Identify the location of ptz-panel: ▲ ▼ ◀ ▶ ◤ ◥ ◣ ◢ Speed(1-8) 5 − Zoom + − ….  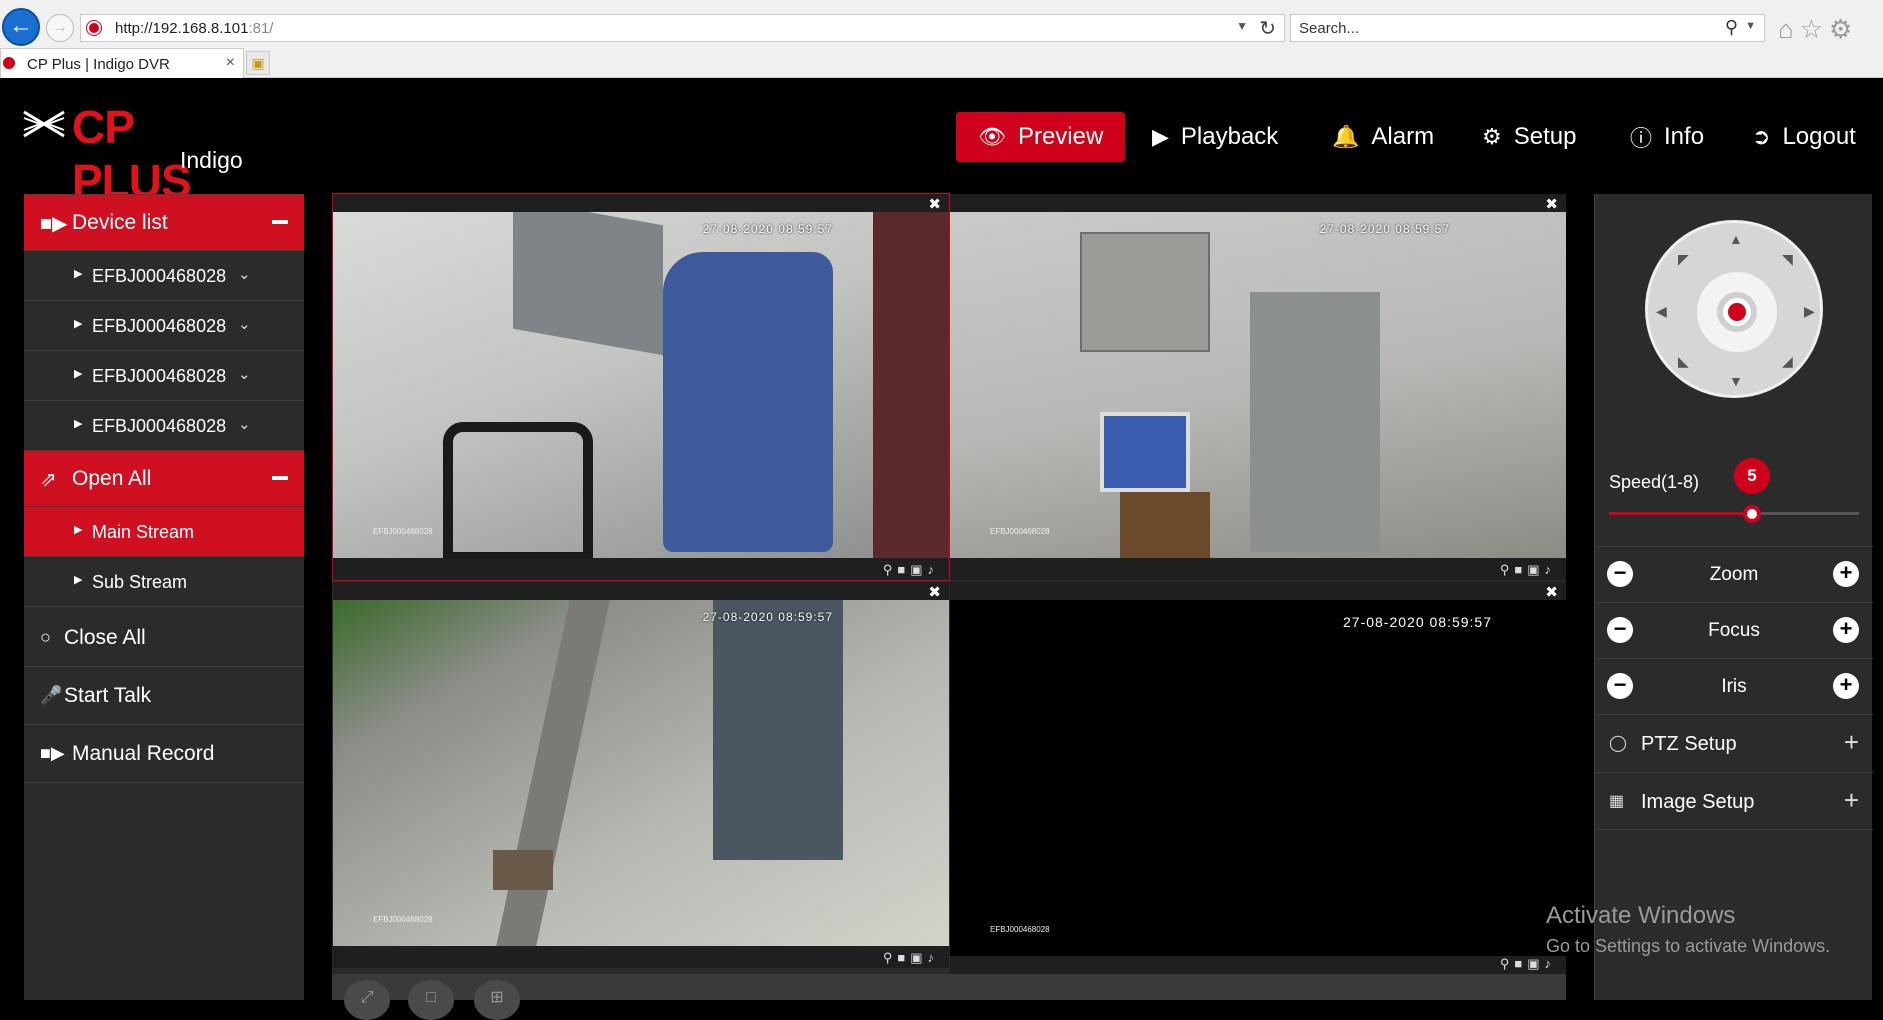
(1733, 597).